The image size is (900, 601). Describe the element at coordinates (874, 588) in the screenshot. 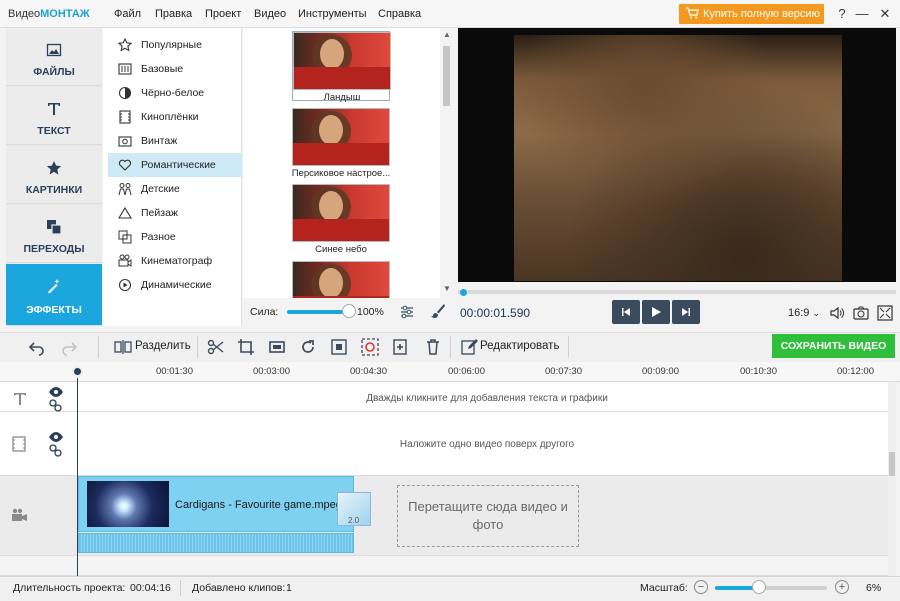

I see `zoom-value: 6%` at that location.